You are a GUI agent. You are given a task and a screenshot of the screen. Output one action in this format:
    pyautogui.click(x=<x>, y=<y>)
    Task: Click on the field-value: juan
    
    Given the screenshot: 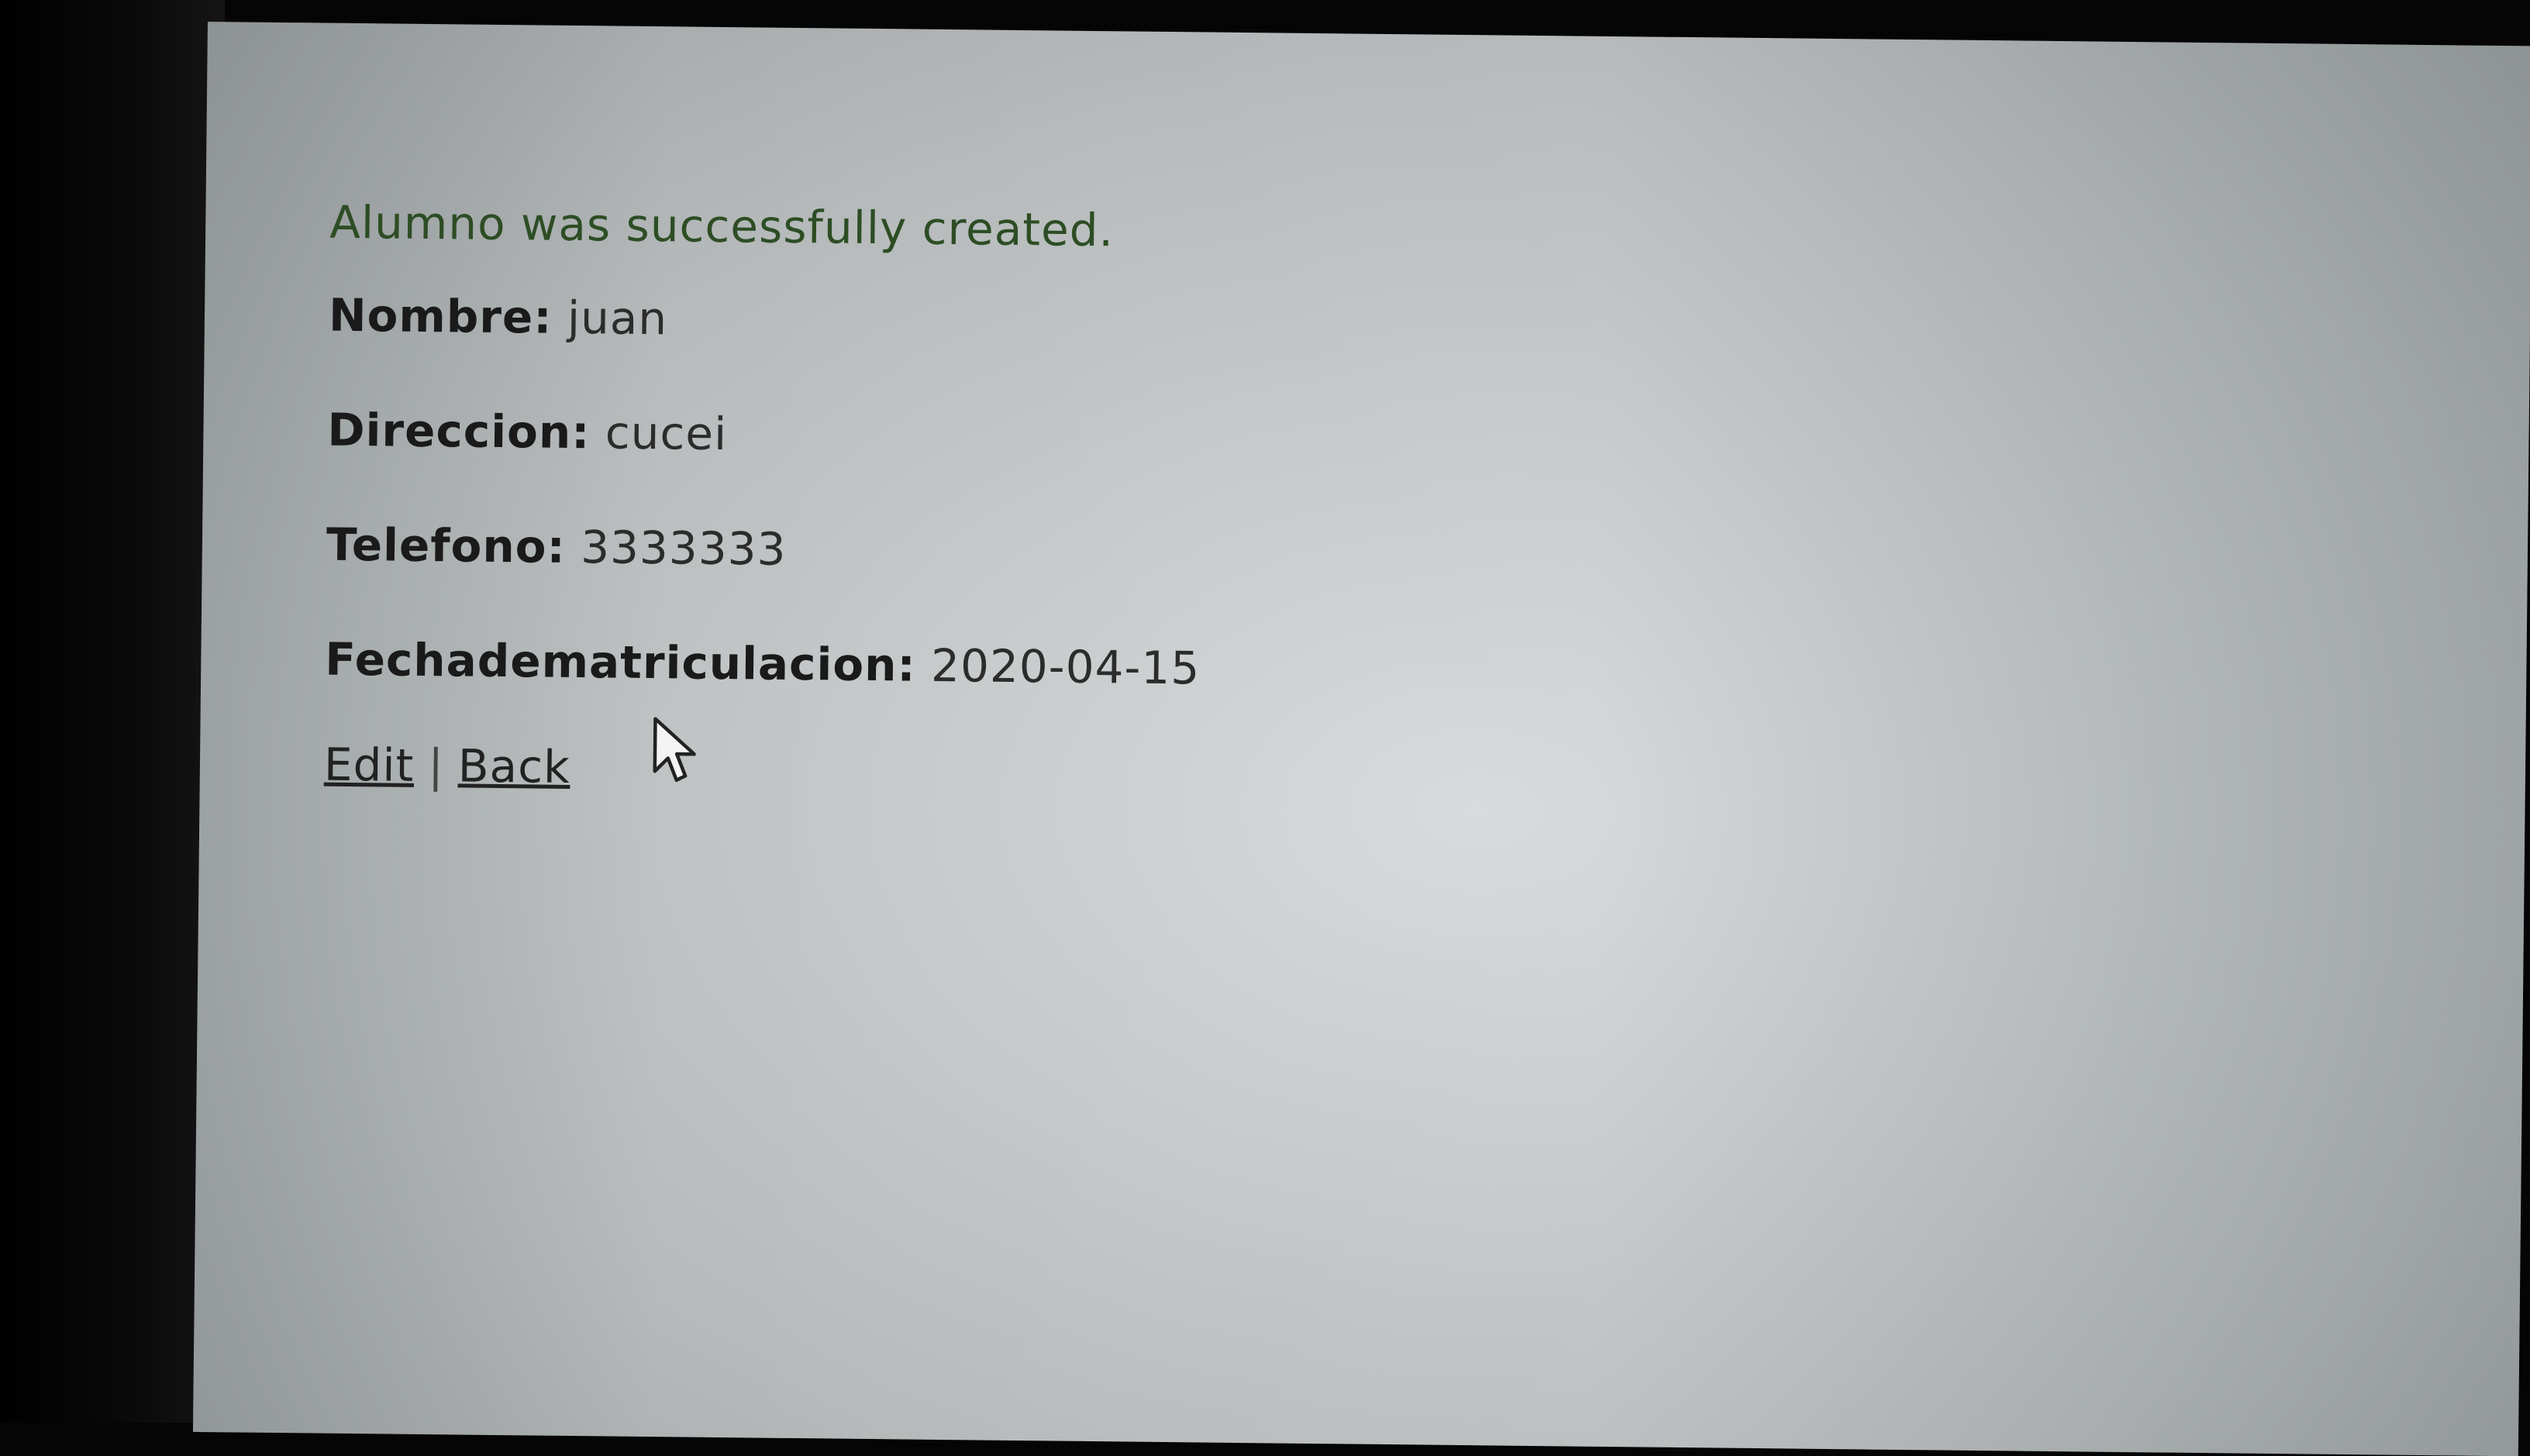 What is the action you would take?
    pyautogui.click(x=618, y=318)
    